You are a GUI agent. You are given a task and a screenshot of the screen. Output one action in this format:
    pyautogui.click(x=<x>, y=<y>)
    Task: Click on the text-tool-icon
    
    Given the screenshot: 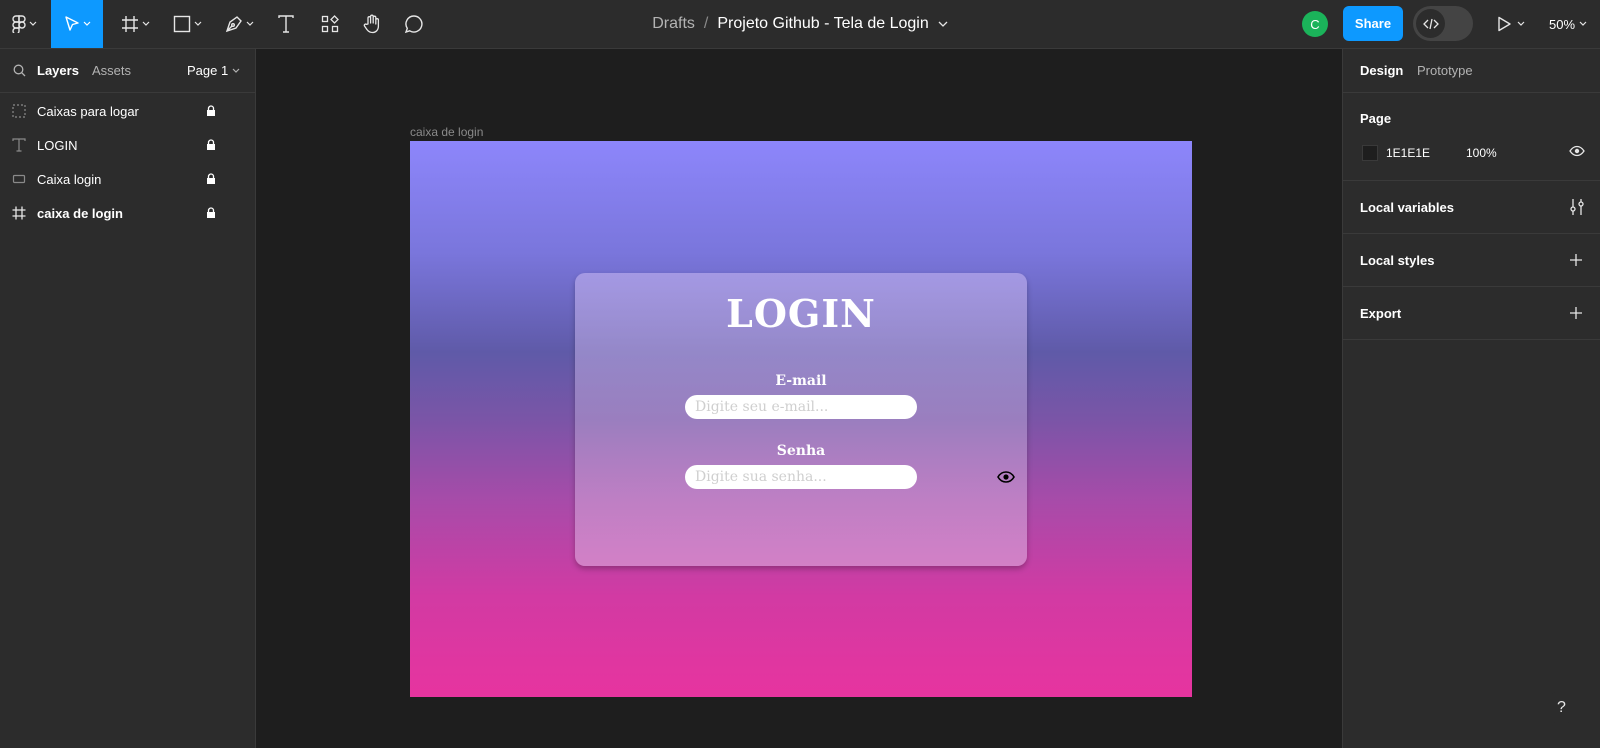 What is the action you would take?
    pyautogui.click(x=286, y=24)
    